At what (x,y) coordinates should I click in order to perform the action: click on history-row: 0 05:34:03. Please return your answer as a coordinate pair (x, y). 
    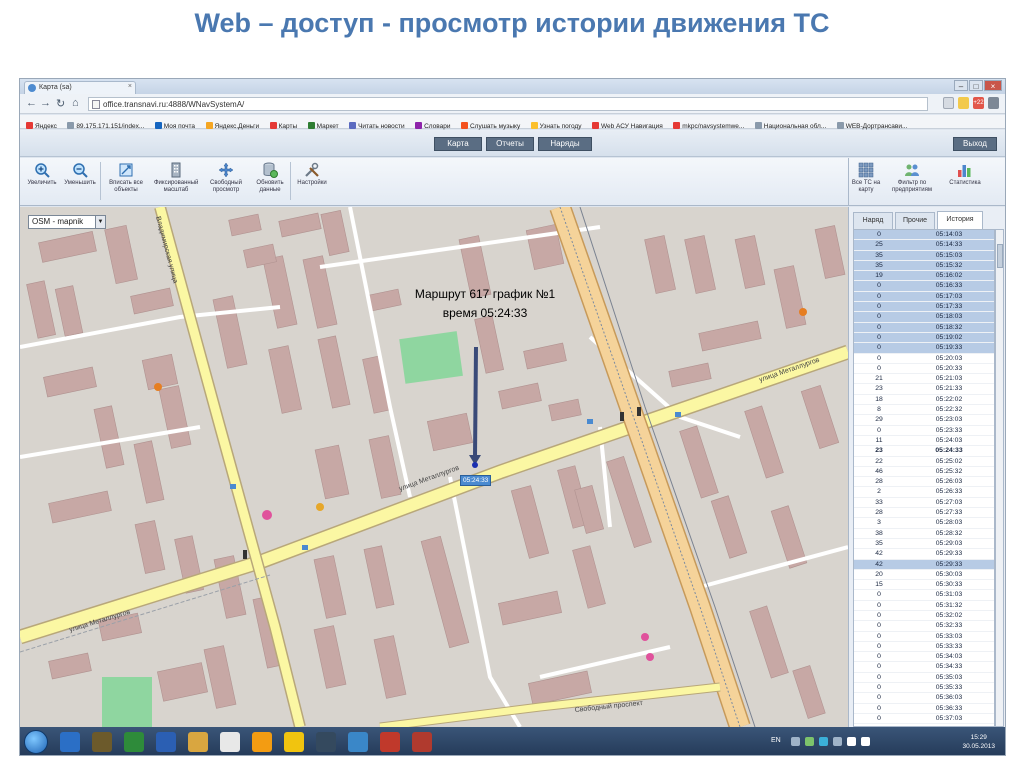
    Looking at the image, I should click on (924, 657).